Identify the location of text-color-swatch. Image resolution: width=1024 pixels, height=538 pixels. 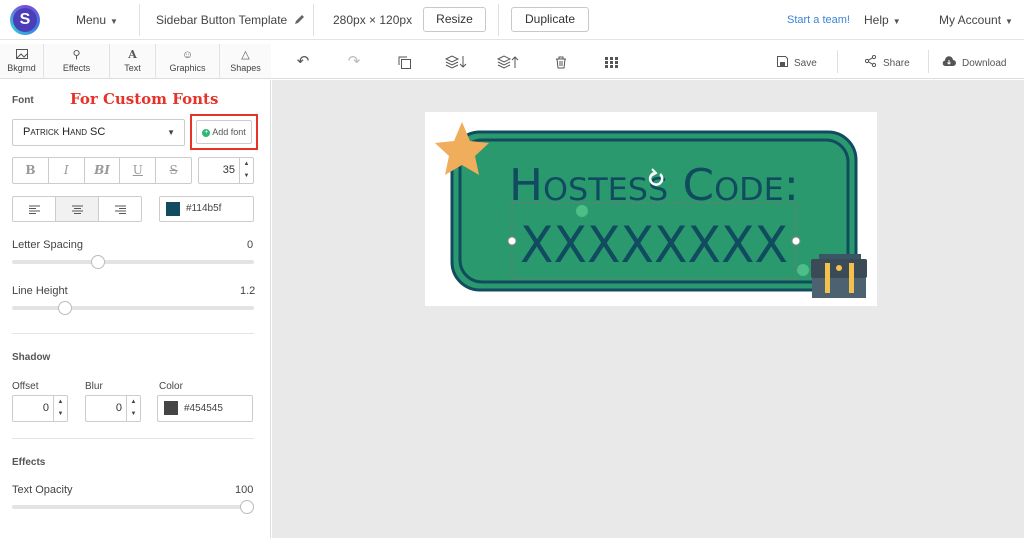
(173, 209).